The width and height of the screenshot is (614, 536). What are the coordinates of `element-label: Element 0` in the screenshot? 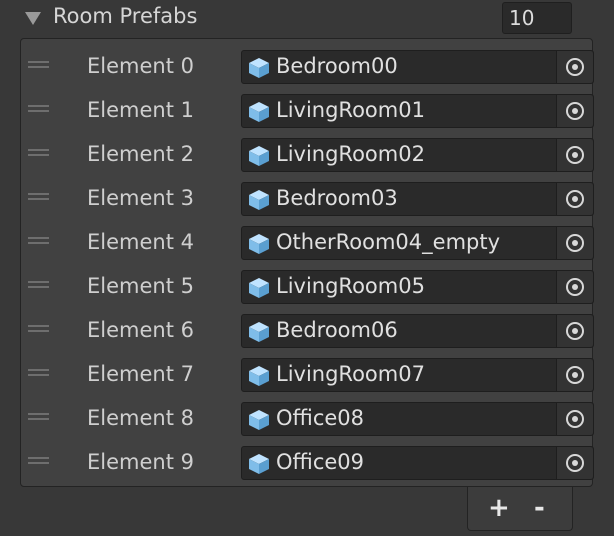 It's located at (140, 66).